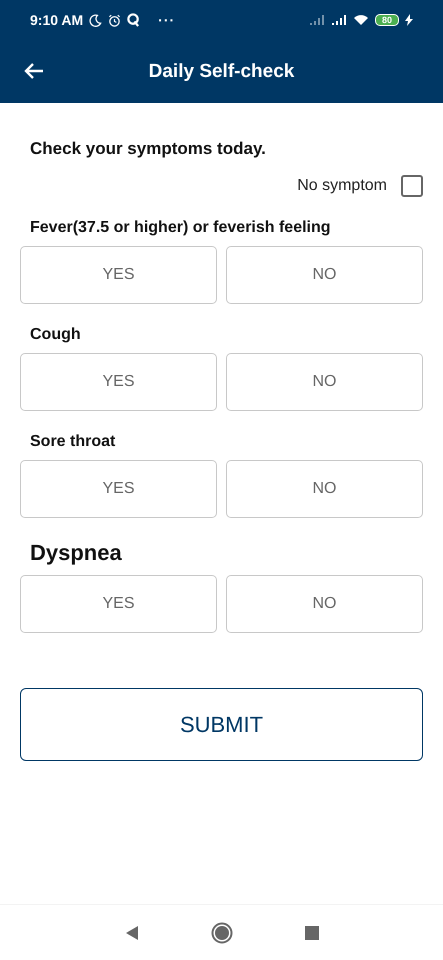 The height and width of the screenshot is (960, 443). Describe the element at coordinates (387, 20) in the screenshot. I see `battery-level: 80` at that location.